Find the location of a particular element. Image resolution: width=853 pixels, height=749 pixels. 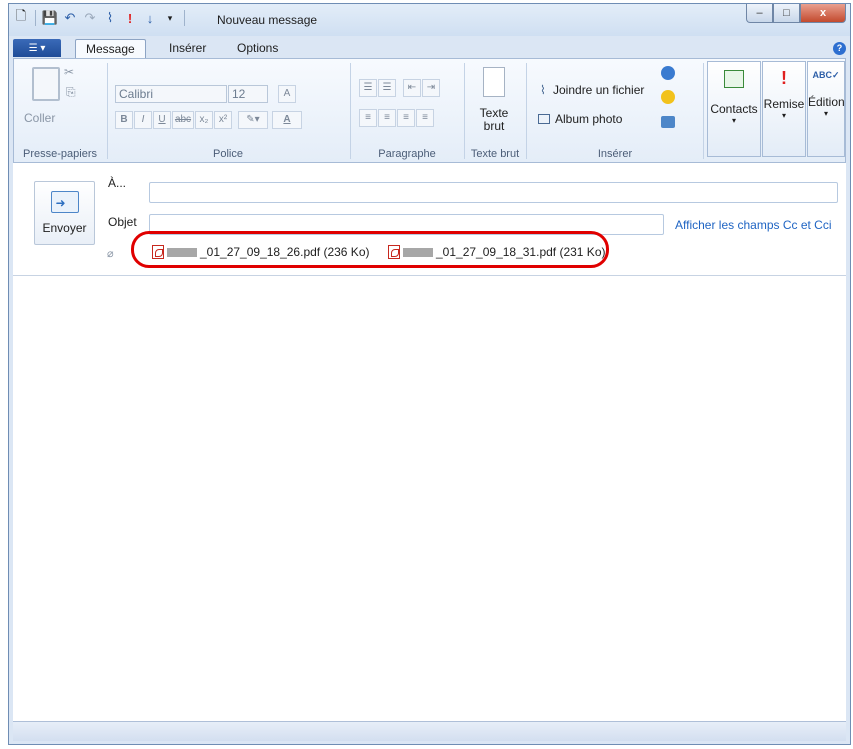

high-priority-icon: ! is located at coordinates (130, 18).